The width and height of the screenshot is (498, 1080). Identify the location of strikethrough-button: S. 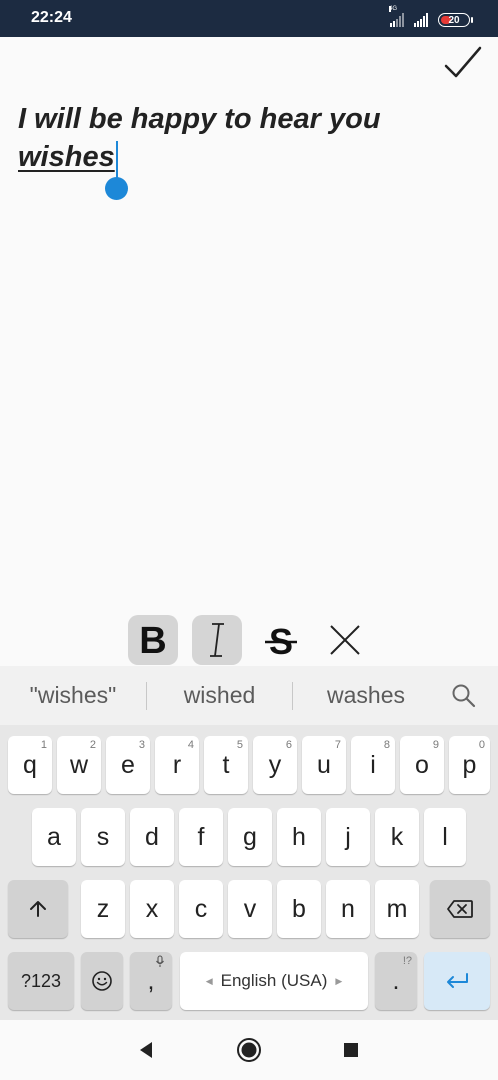
(281, 640).